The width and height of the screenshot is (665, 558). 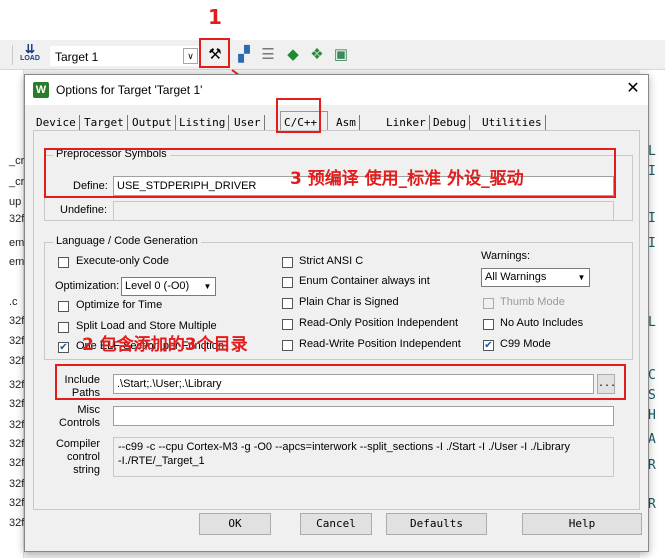 I want to click on ide-top-area, so click(x=332, y=20).